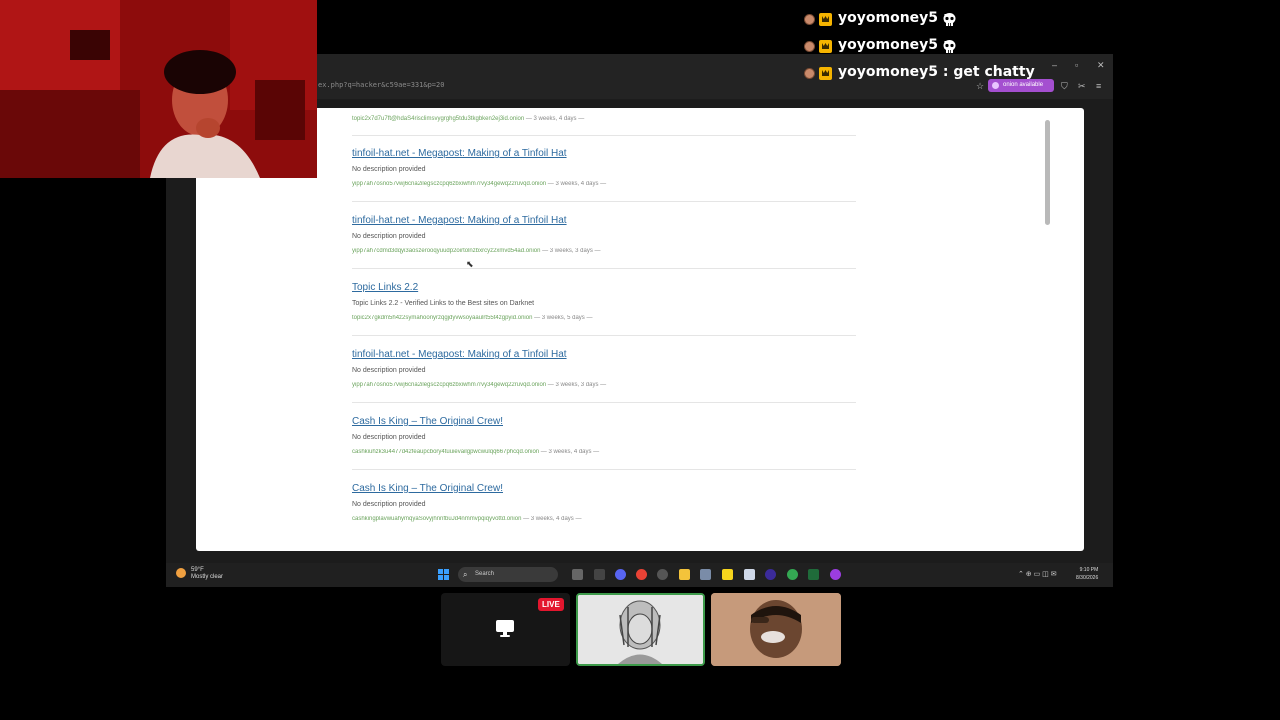 The width and height of the screenshot is (1280, 720). Describe the element at coordinates (770, 574) in the screenshot. I see `tor-browser-icon` at that location.